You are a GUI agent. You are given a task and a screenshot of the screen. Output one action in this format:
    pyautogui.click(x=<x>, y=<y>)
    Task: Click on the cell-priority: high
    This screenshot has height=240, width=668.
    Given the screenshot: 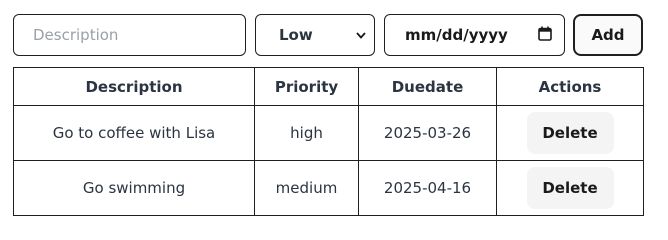 What is the action you would take?
    pyautogui.click(x=306, y=133)
    